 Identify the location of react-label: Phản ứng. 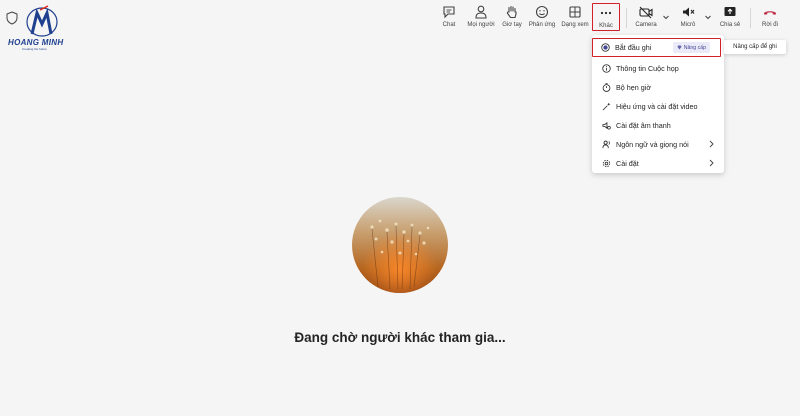
(542, 25).